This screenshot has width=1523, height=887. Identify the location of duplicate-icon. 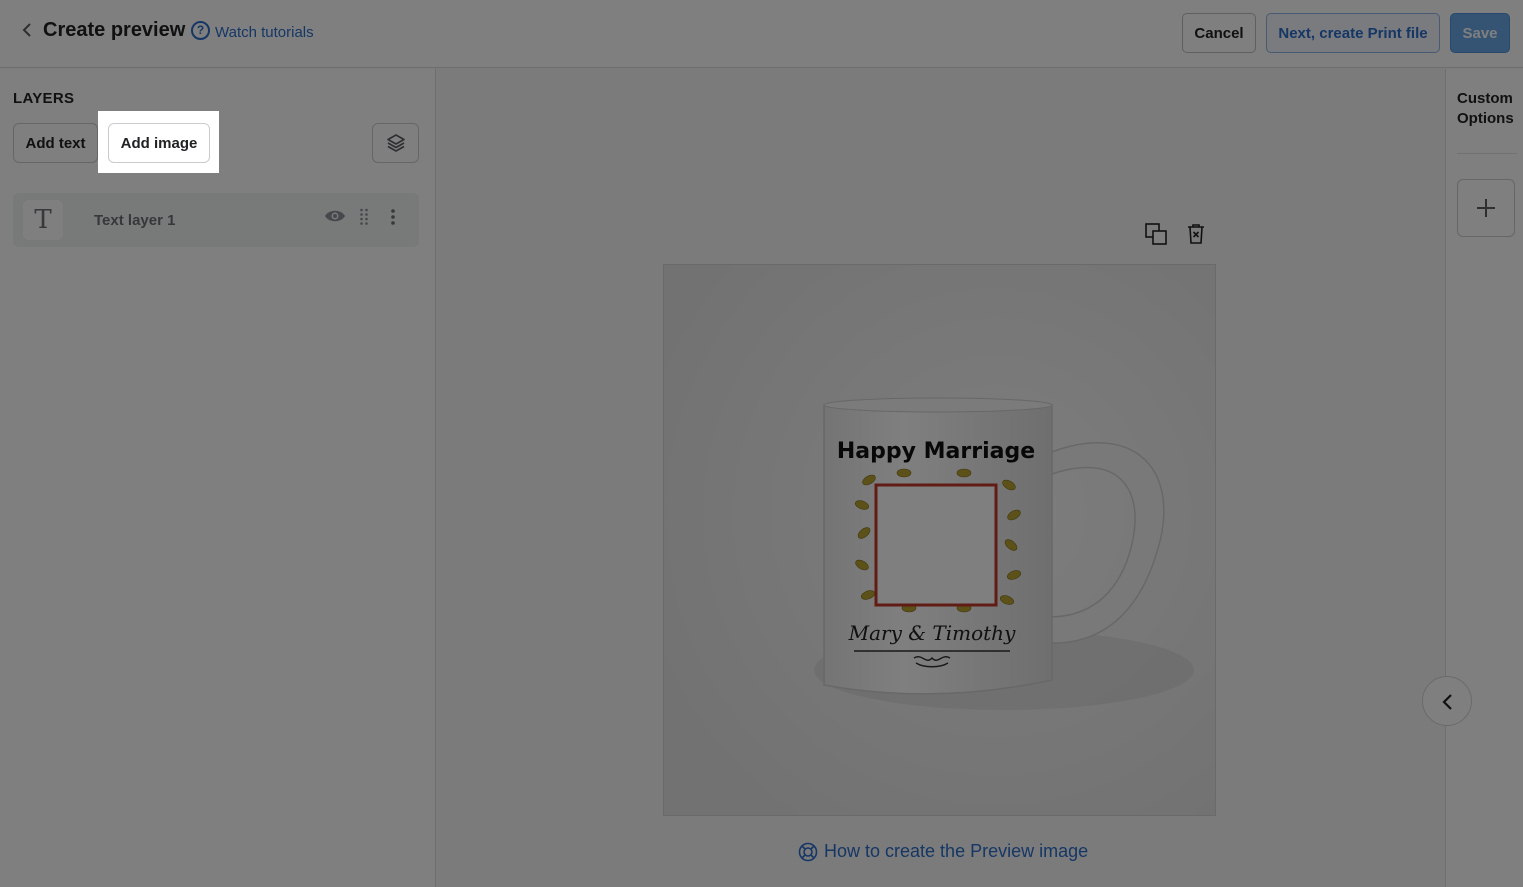
(1156, 234).